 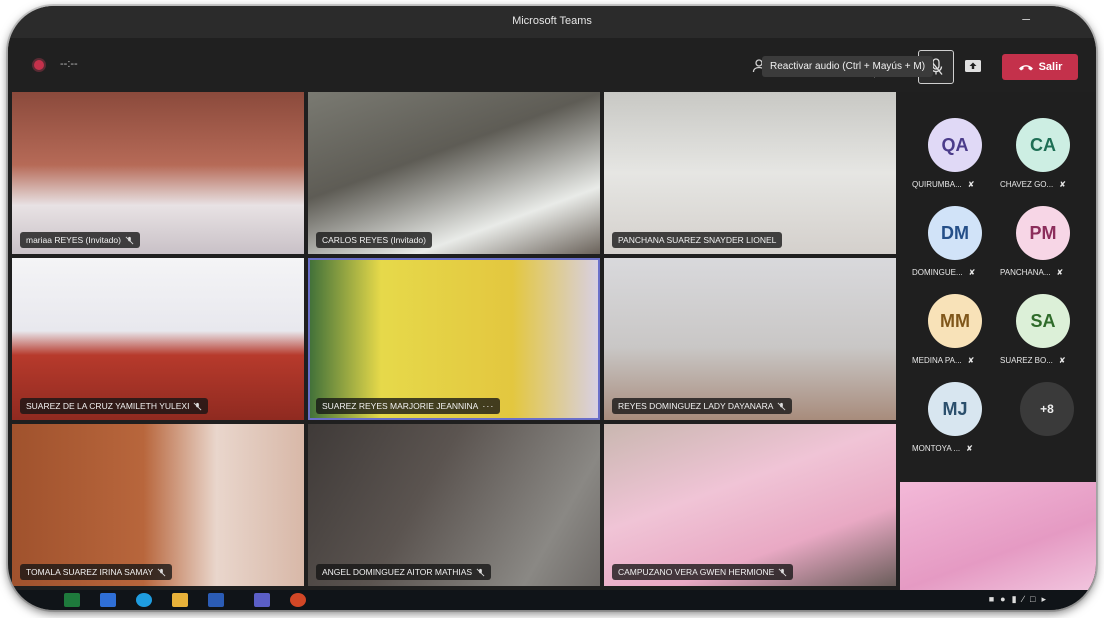 I want to click on video-tile: CAMPUZANO VERA GWEN HERMIONE, so click(x=750, y=505).